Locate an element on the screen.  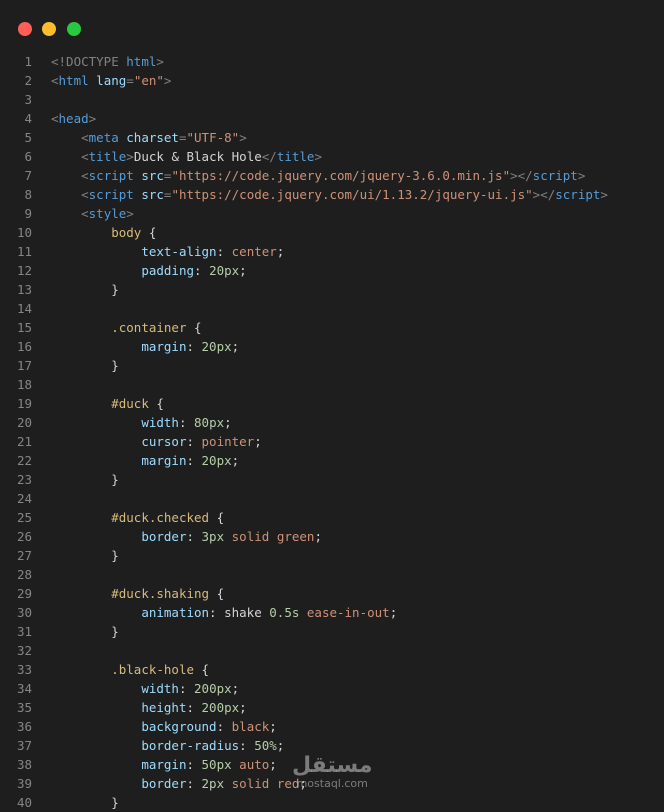
code-token: .black-hole is located at coordinates (153, 669).